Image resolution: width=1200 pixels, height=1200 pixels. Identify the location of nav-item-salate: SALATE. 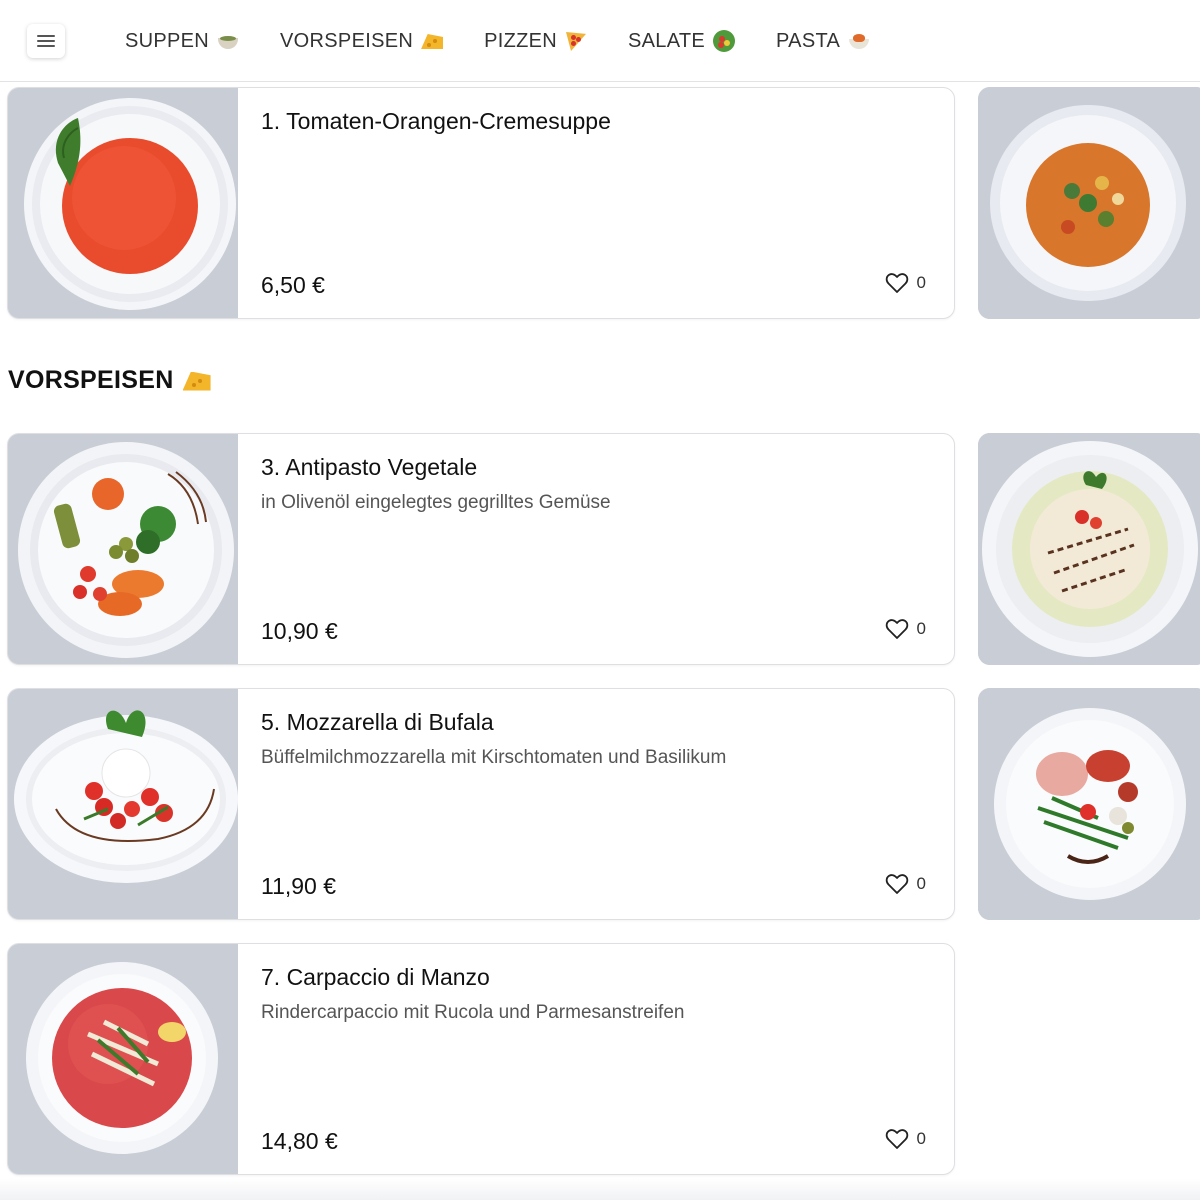
(682, 41).